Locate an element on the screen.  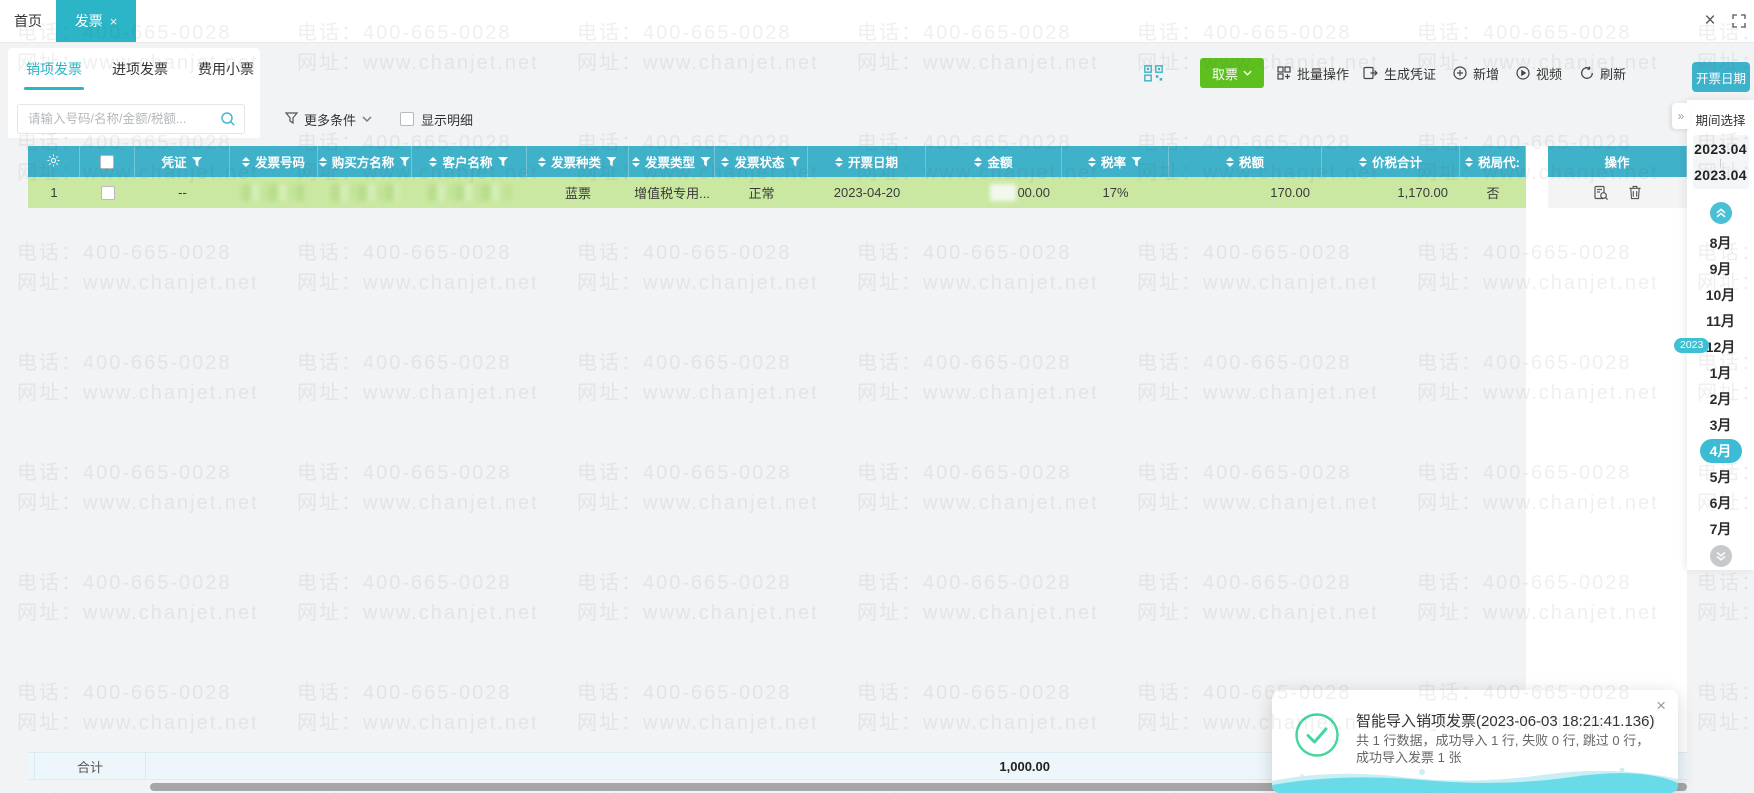
cell-invoice_kind: 蓝票 is located at coordinates (578, 192).